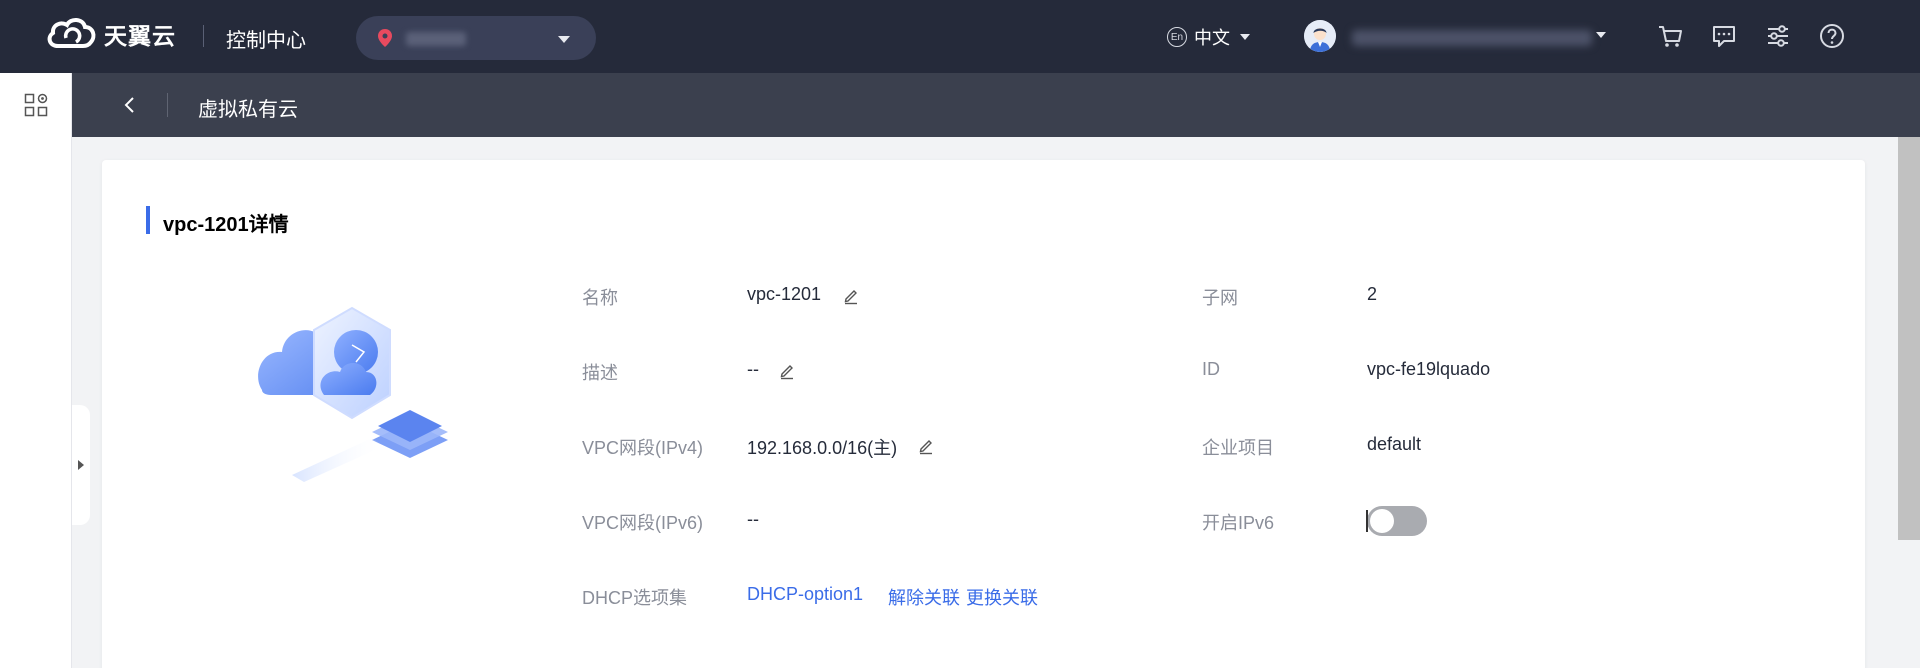 The height and width of the screenshot is (668, 1920). I want to click on text-cursor, so click(1367, 521).